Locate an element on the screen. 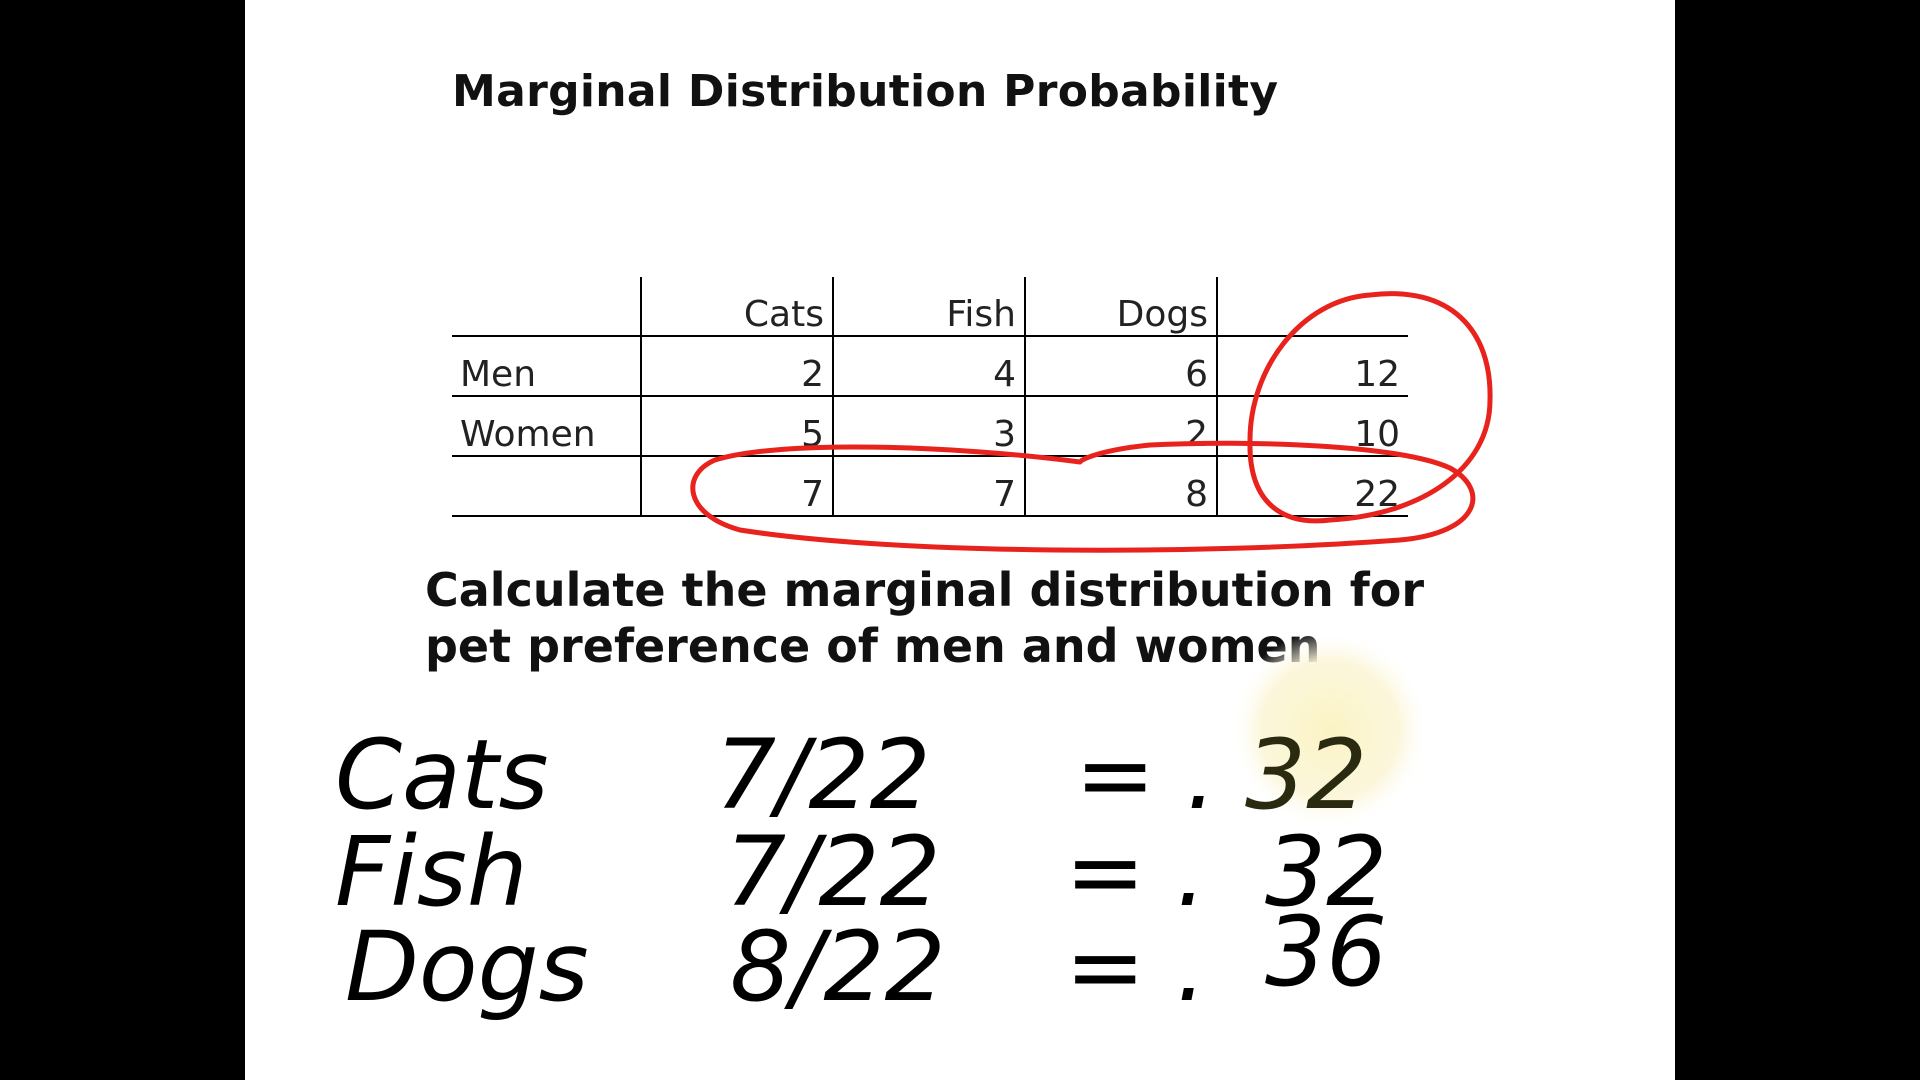  table-header-row: Cats Fish Dogs is located at coordinates (930, 307).